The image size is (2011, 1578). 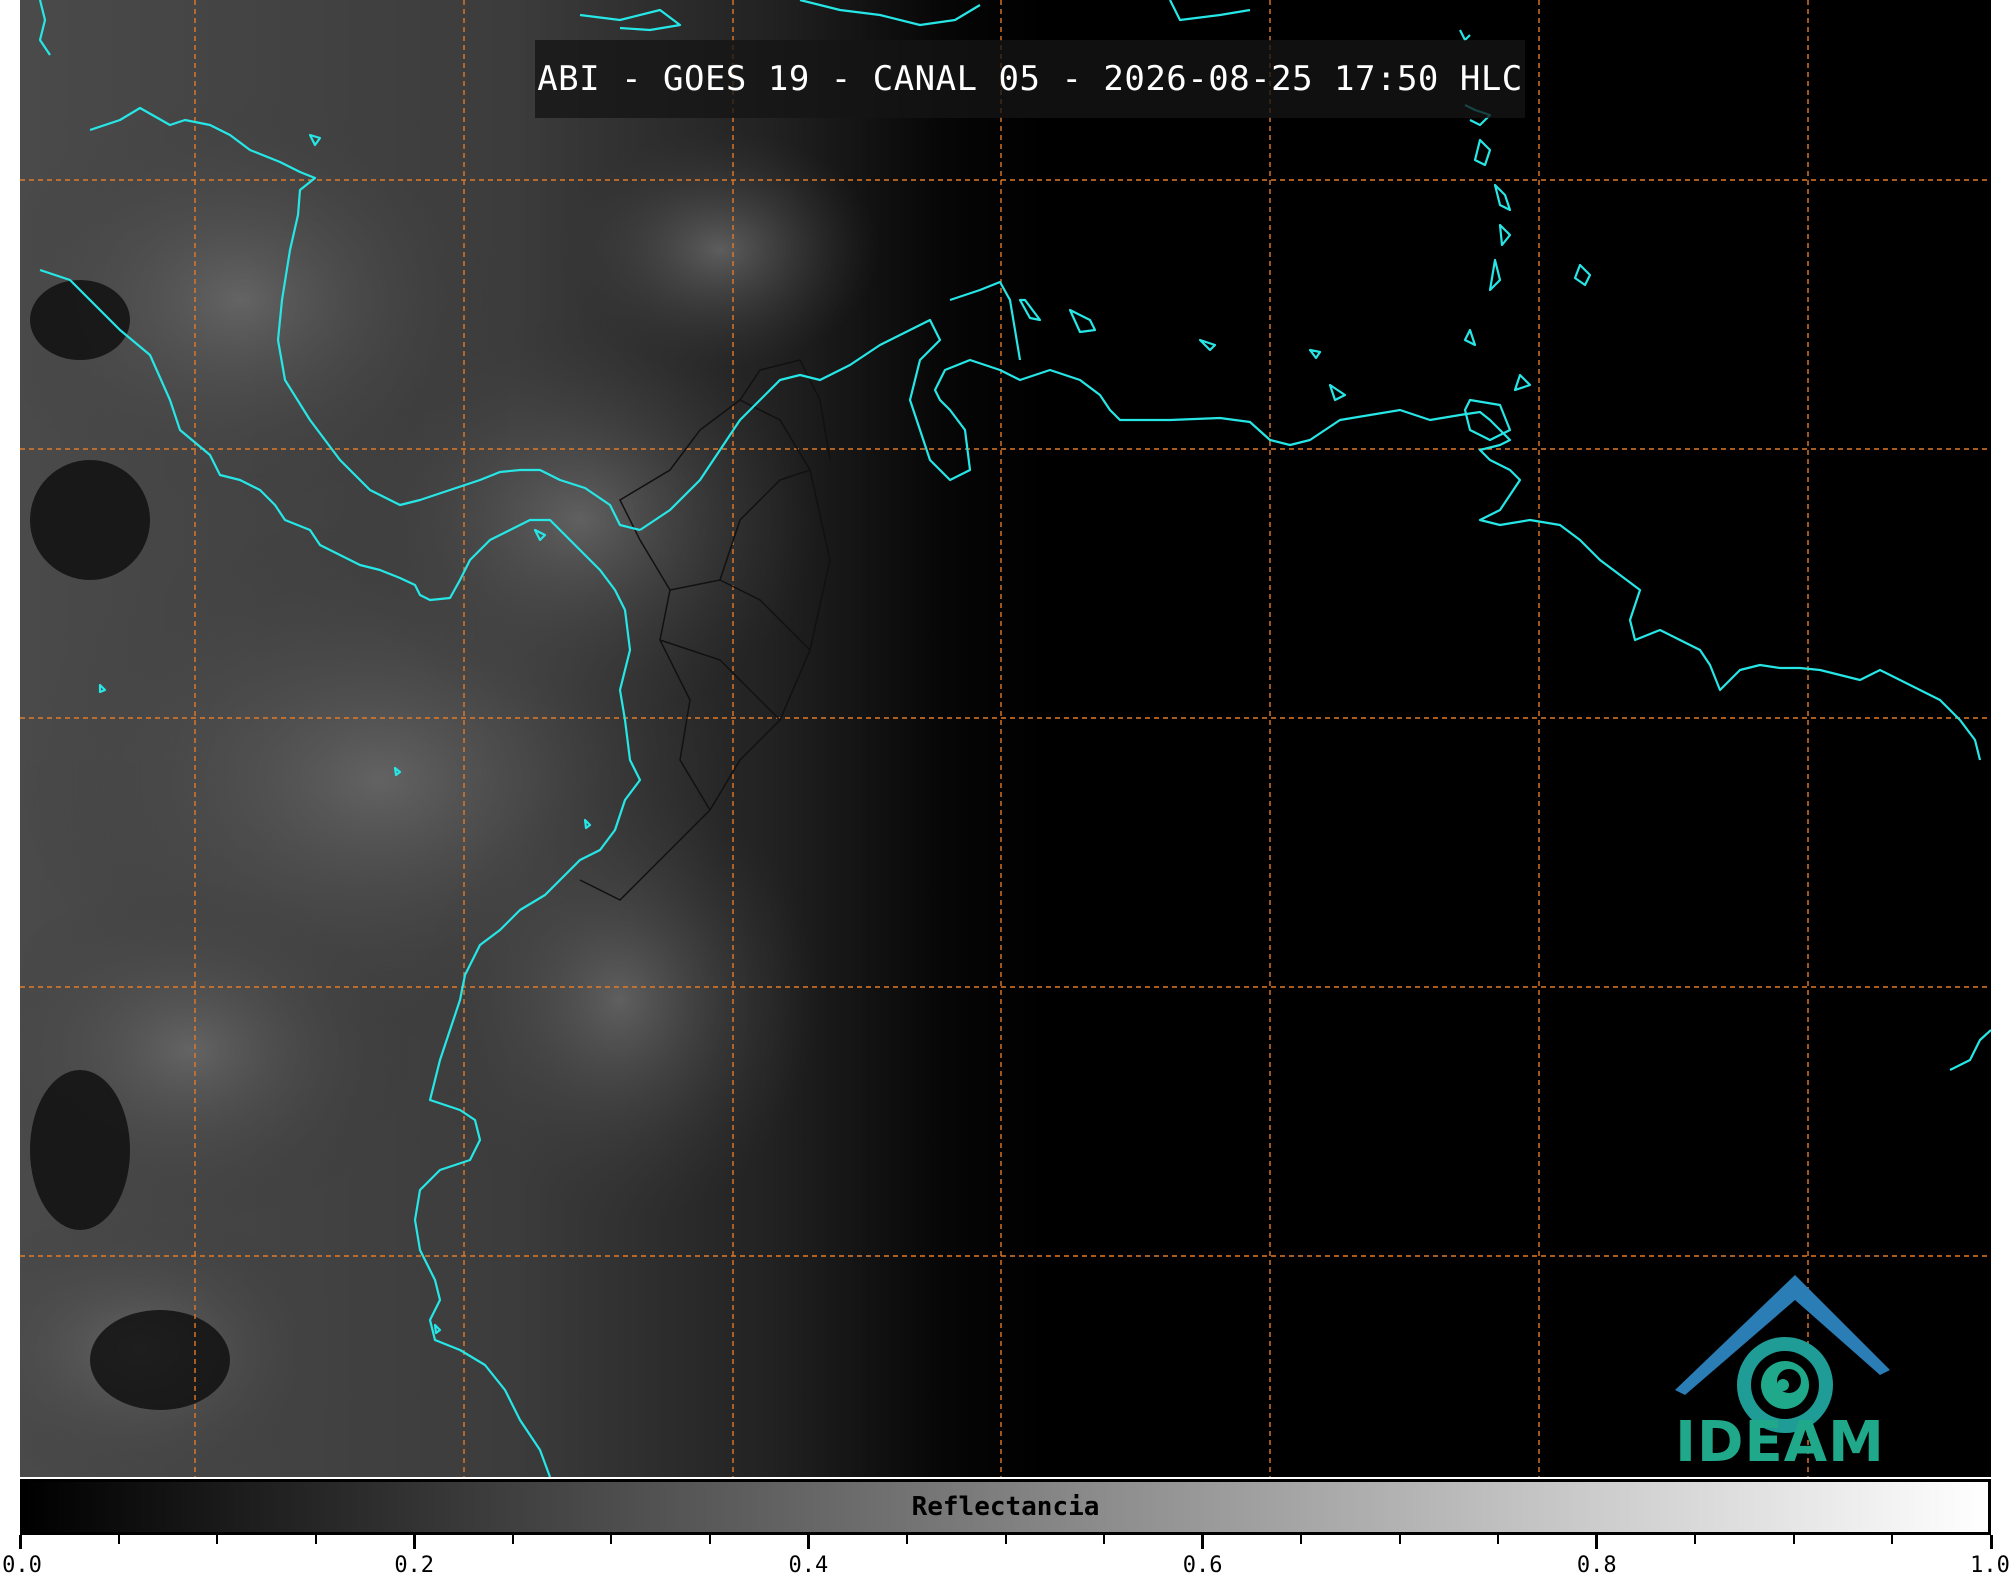 What do you see at coordinates (1780, 1362) in the screenshot?
I see `ideam-logo: IDEAM` at bounding box center [1780, 1362].